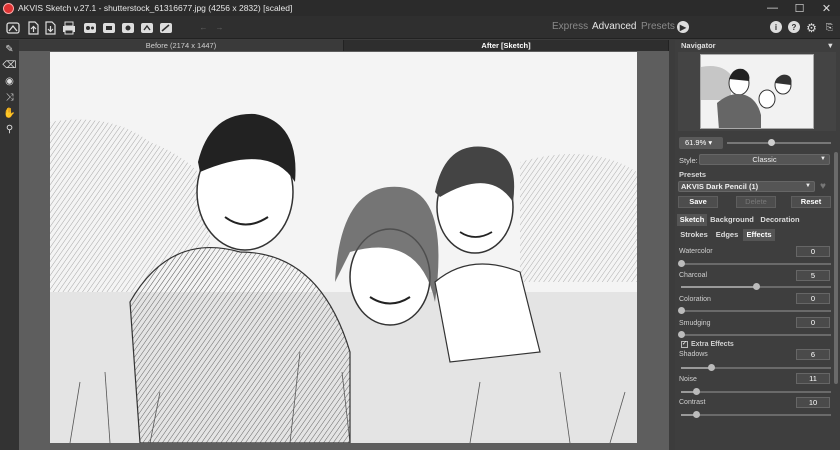 This screenshot has height=450, width=840. What do you see at coordinates (696, 391) in the screenshot?
I see `noise-slider-knob` at bounding box center [696, 391].